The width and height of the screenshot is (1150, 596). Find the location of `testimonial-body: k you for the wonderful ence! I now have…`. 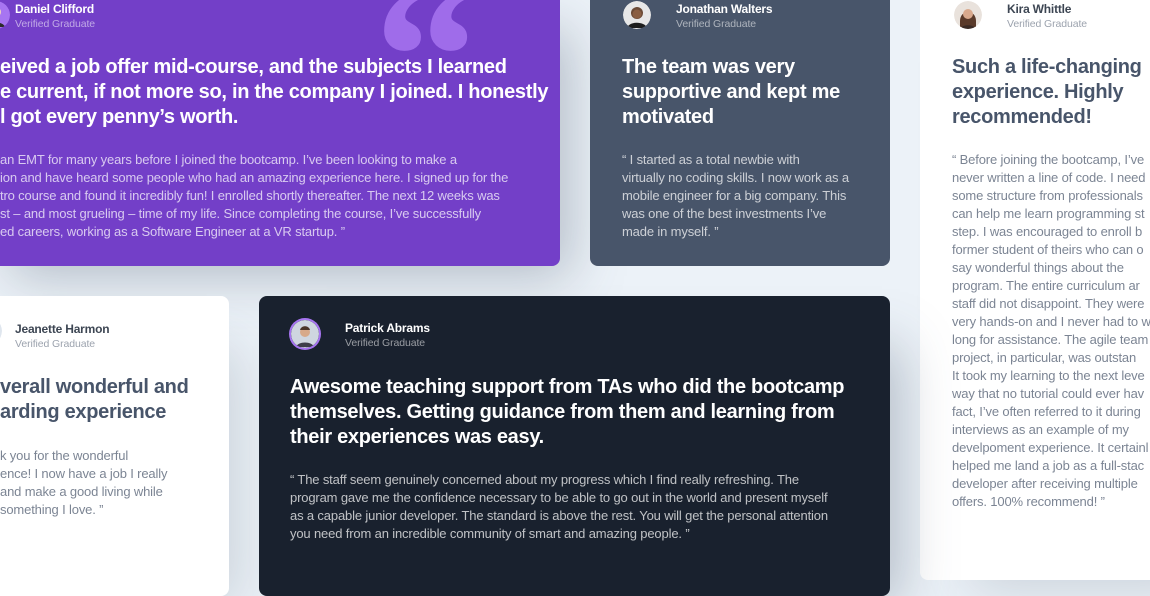

testimonial-body: k you for the wonderful ence! I now have… is located at coordinates (84, 482).